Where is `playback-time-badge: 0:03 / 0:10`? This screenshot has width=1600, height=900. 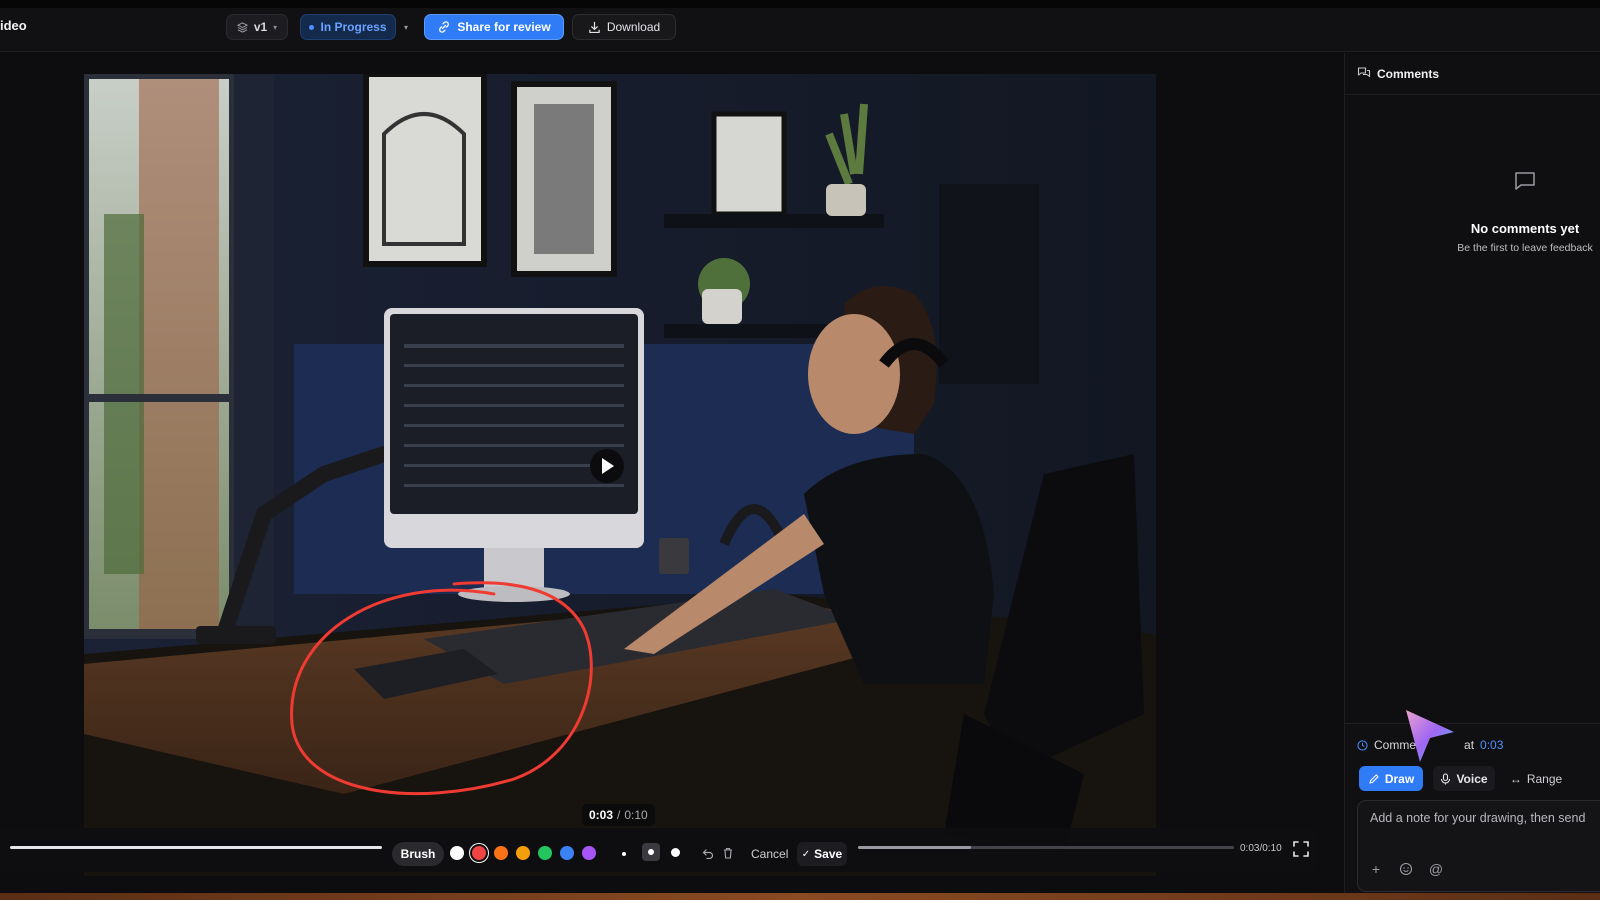
playback-time-badge: 0:03 / 0:10 is located at coordinates (618, 815).